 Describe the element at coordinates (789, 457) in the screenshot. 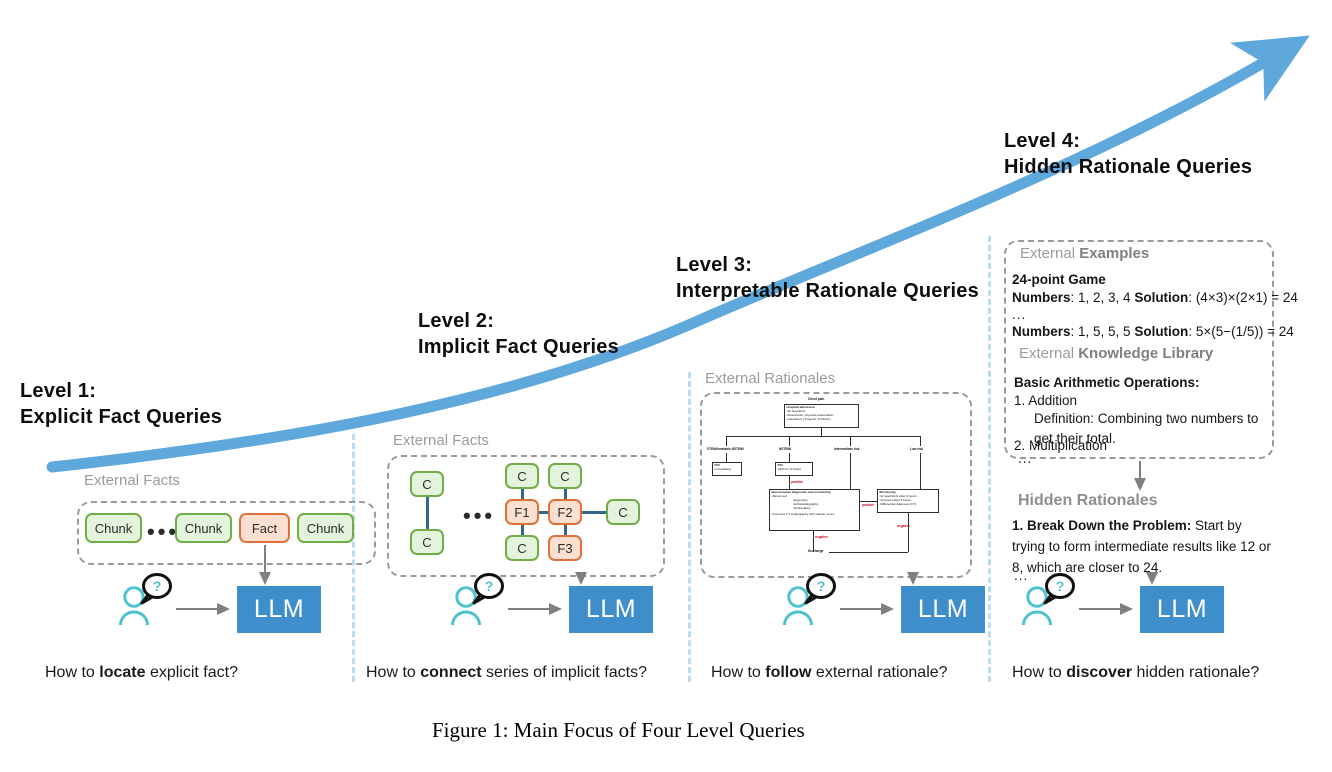

I see `flow-edge-b2-down` at that location.